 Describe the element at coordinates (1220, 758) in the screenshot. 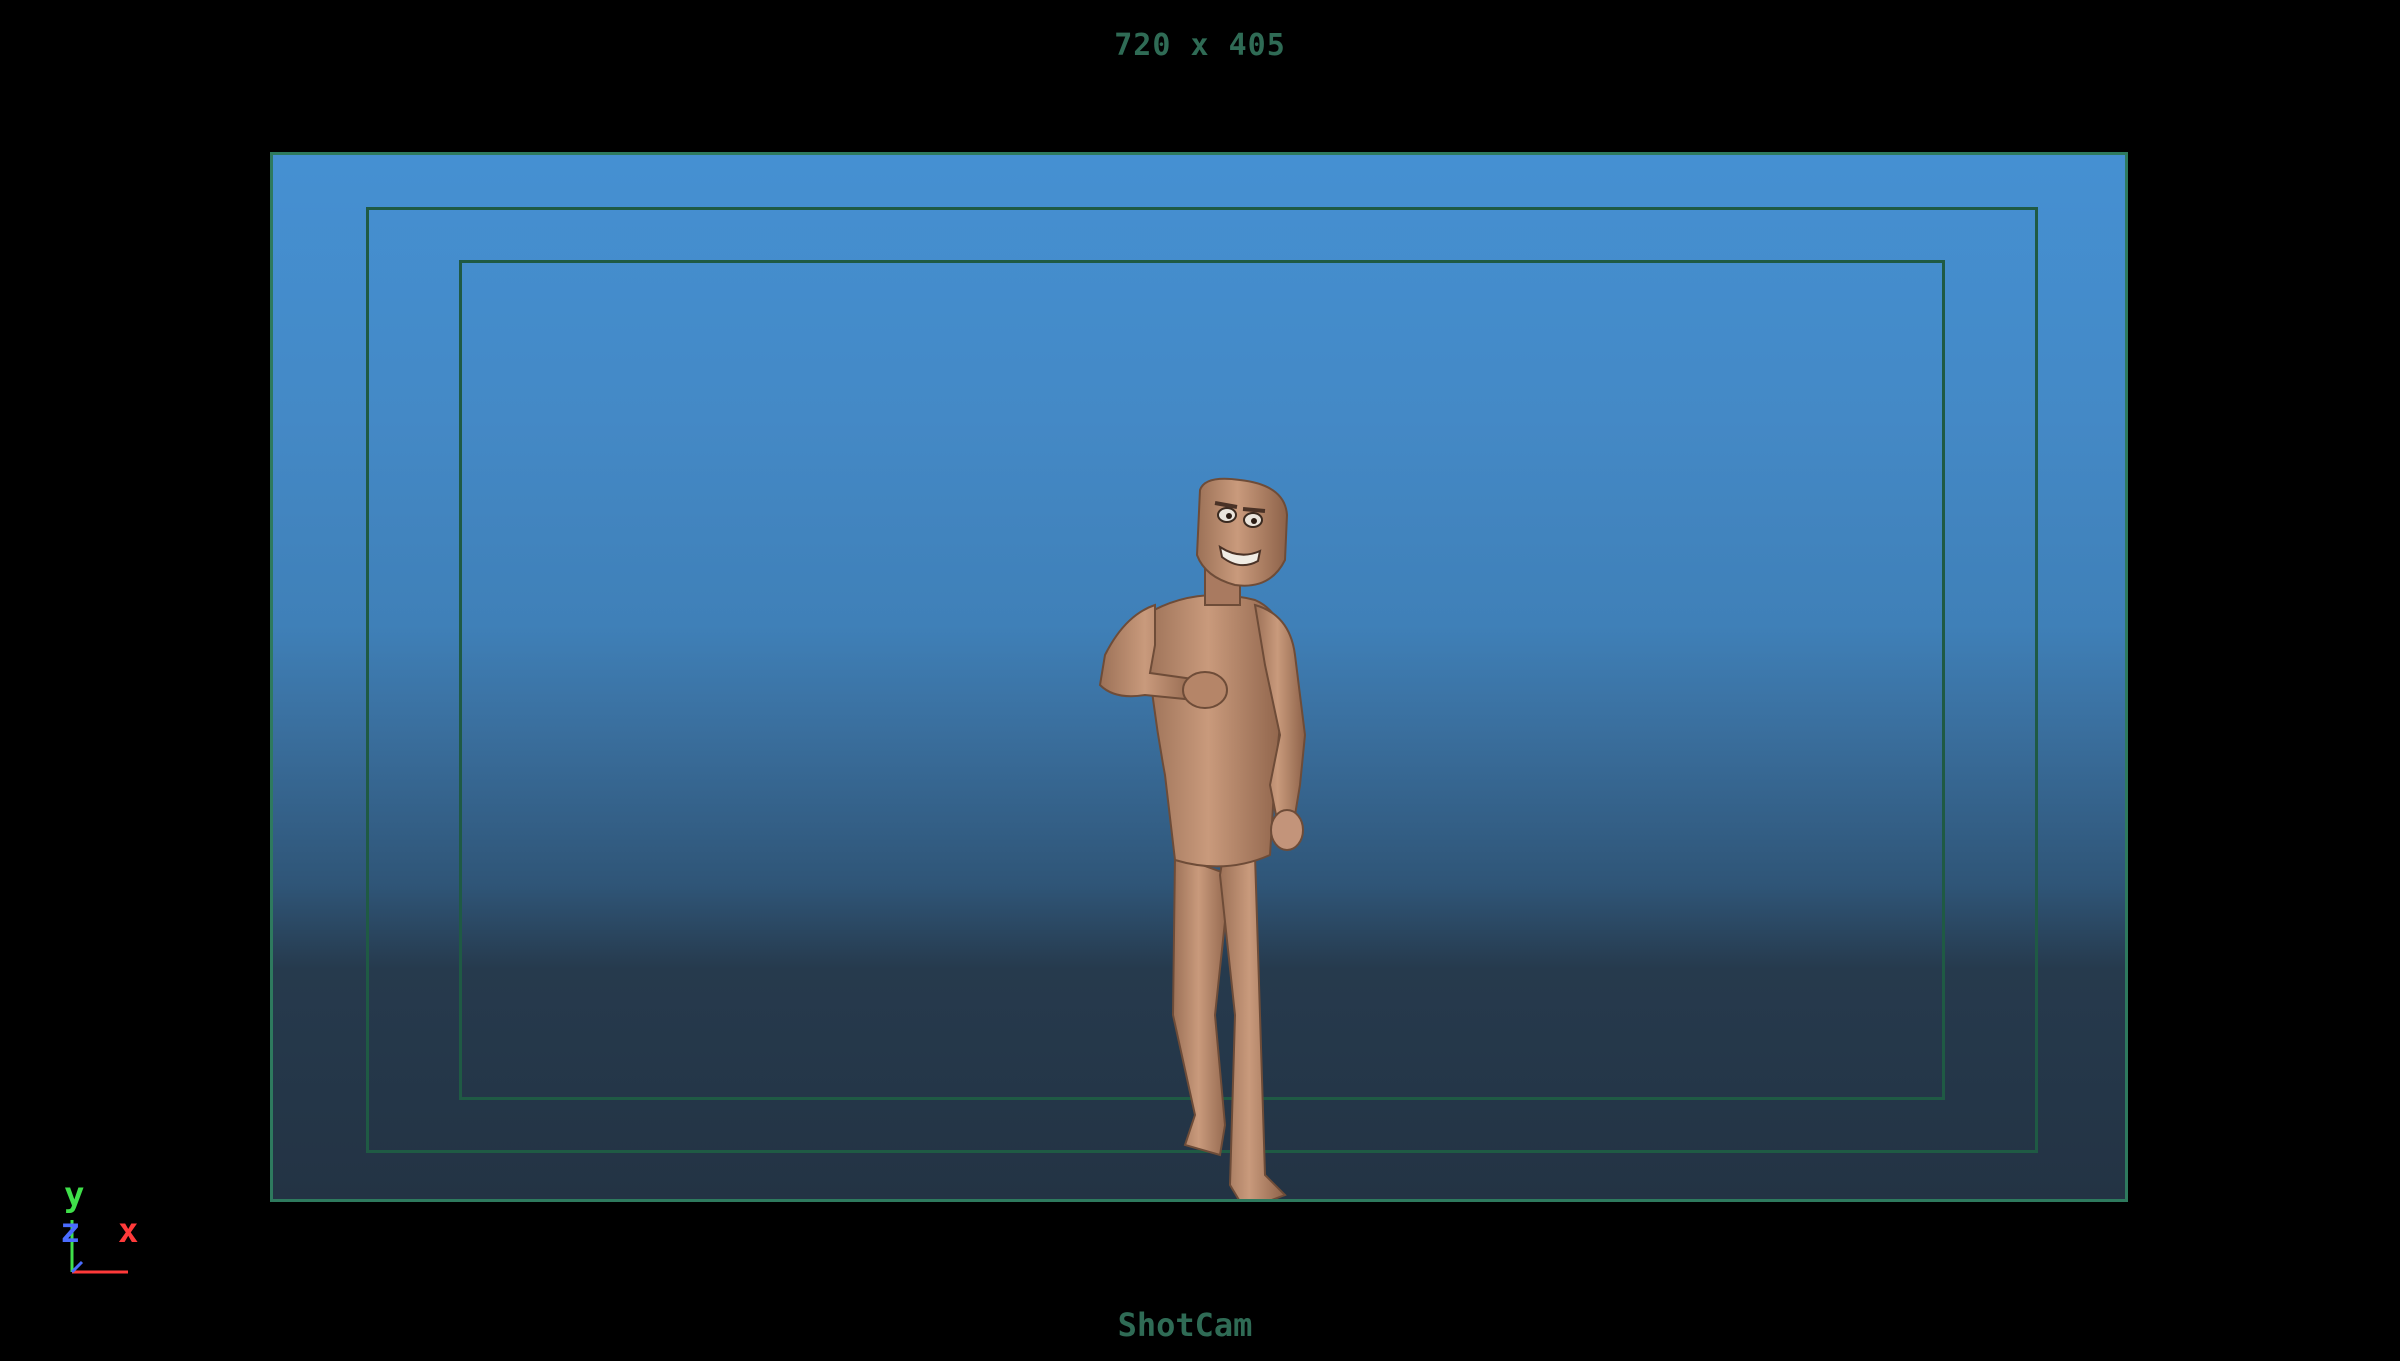

I see `character-model` at that location.